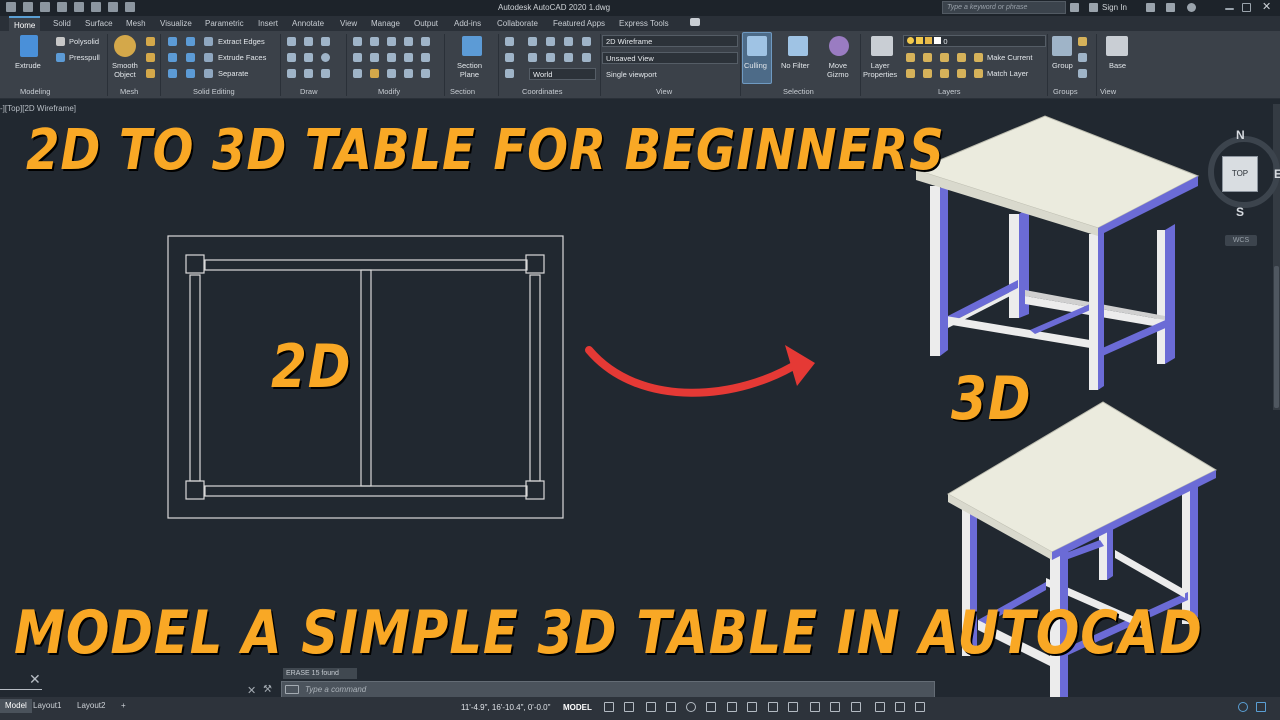 The height and width of the screenshot is (720, 1280). What do you see at coordinates (880, 70) in the screenshot?
I see `layer-properties-button: Layer Properties` at bounding box center [880, 70].